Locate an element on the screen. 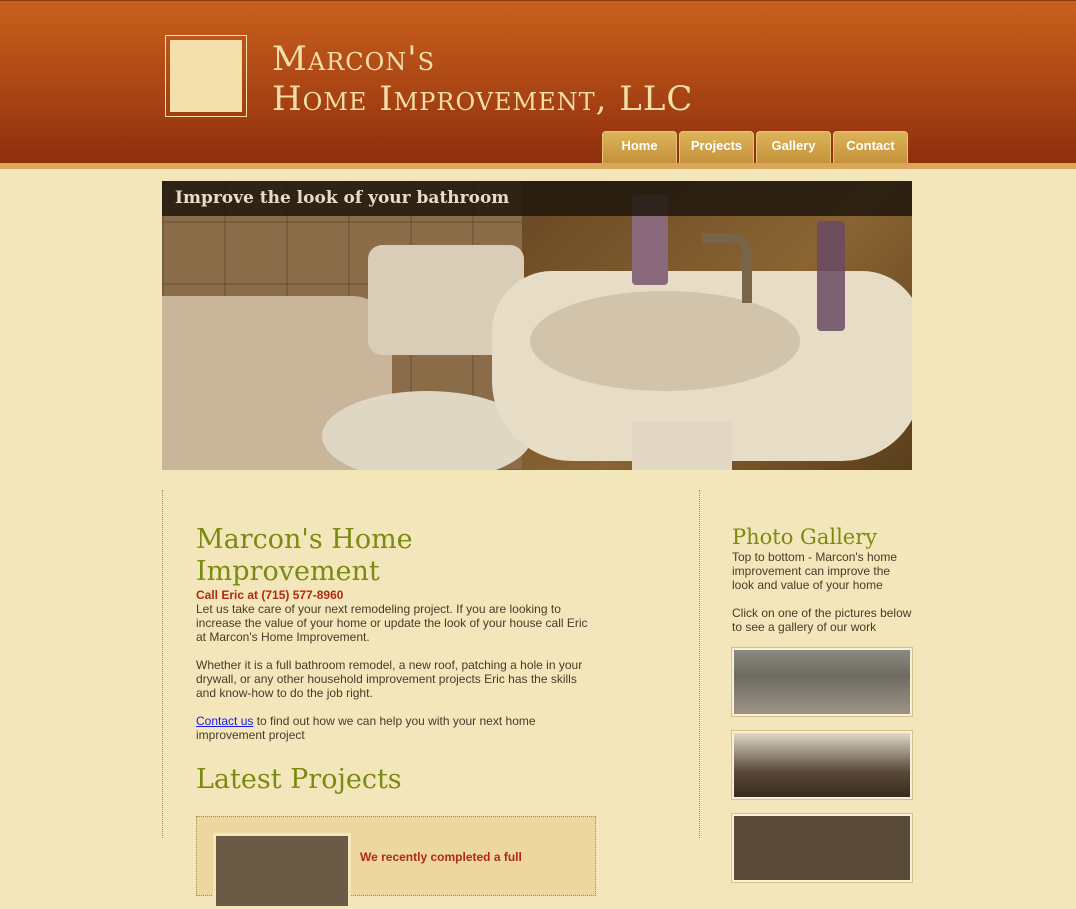  gallery-thumbnail-roof is located at coordinates (822, 682).